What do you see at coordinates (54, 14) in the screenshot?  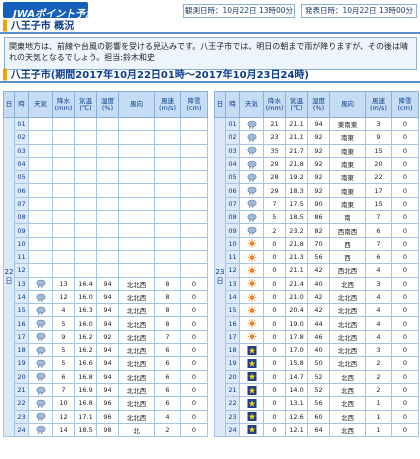 I see `logo-text: JWAポイント予測` at bounding box center [54, 14].